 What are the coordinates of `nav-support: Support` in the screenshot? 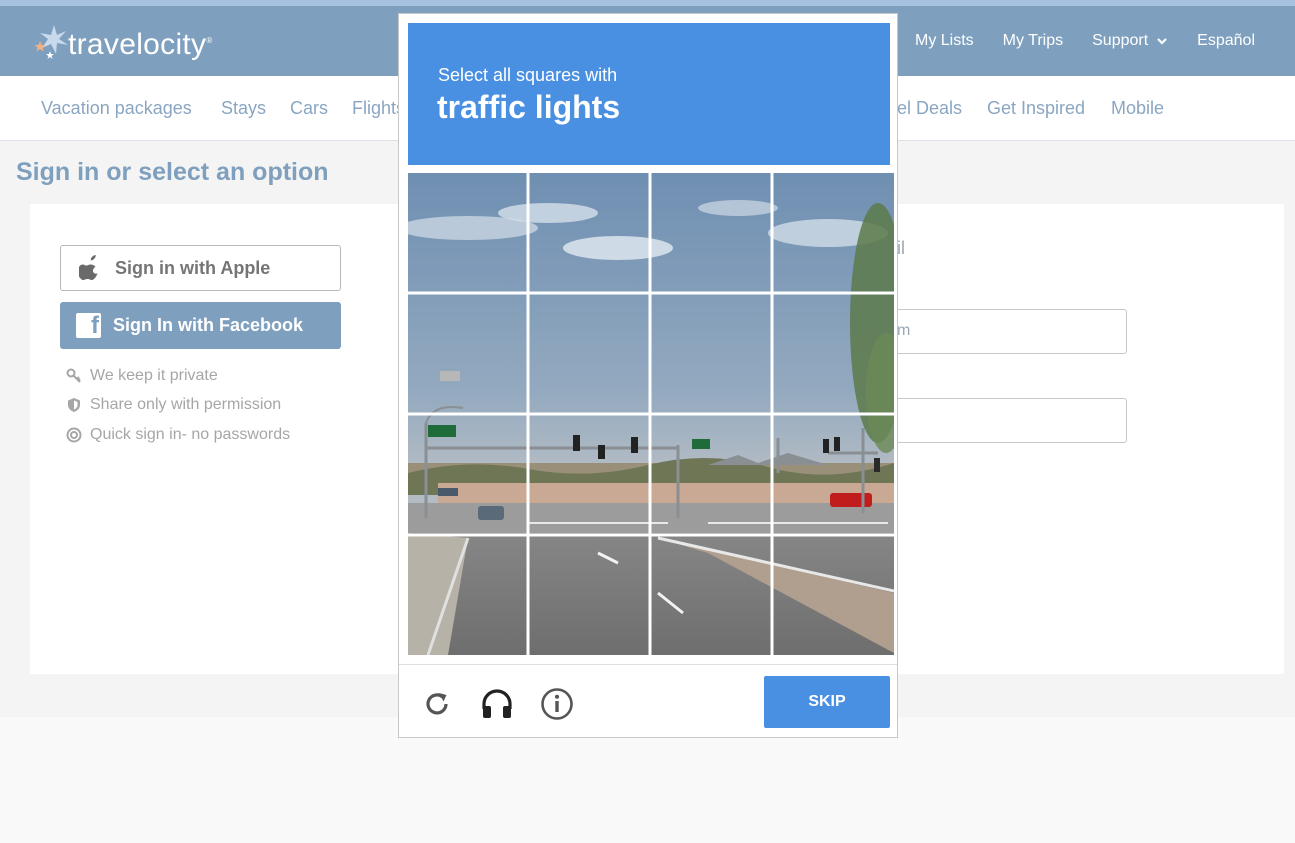 It's located at (1130, 41).